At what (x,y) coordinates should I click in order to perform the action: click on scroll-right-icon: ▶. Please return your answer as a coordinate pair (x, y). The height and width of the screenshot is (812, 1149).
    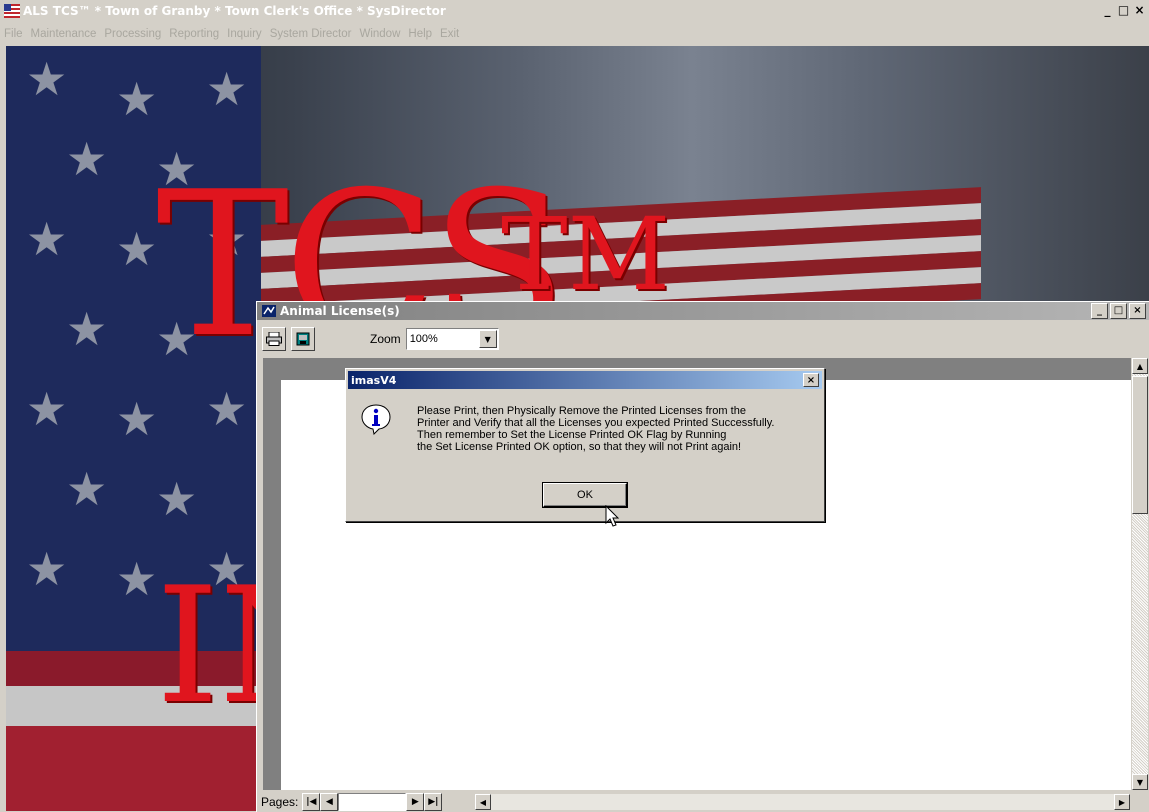
    Looking at the image, I should click on (1122, 802).